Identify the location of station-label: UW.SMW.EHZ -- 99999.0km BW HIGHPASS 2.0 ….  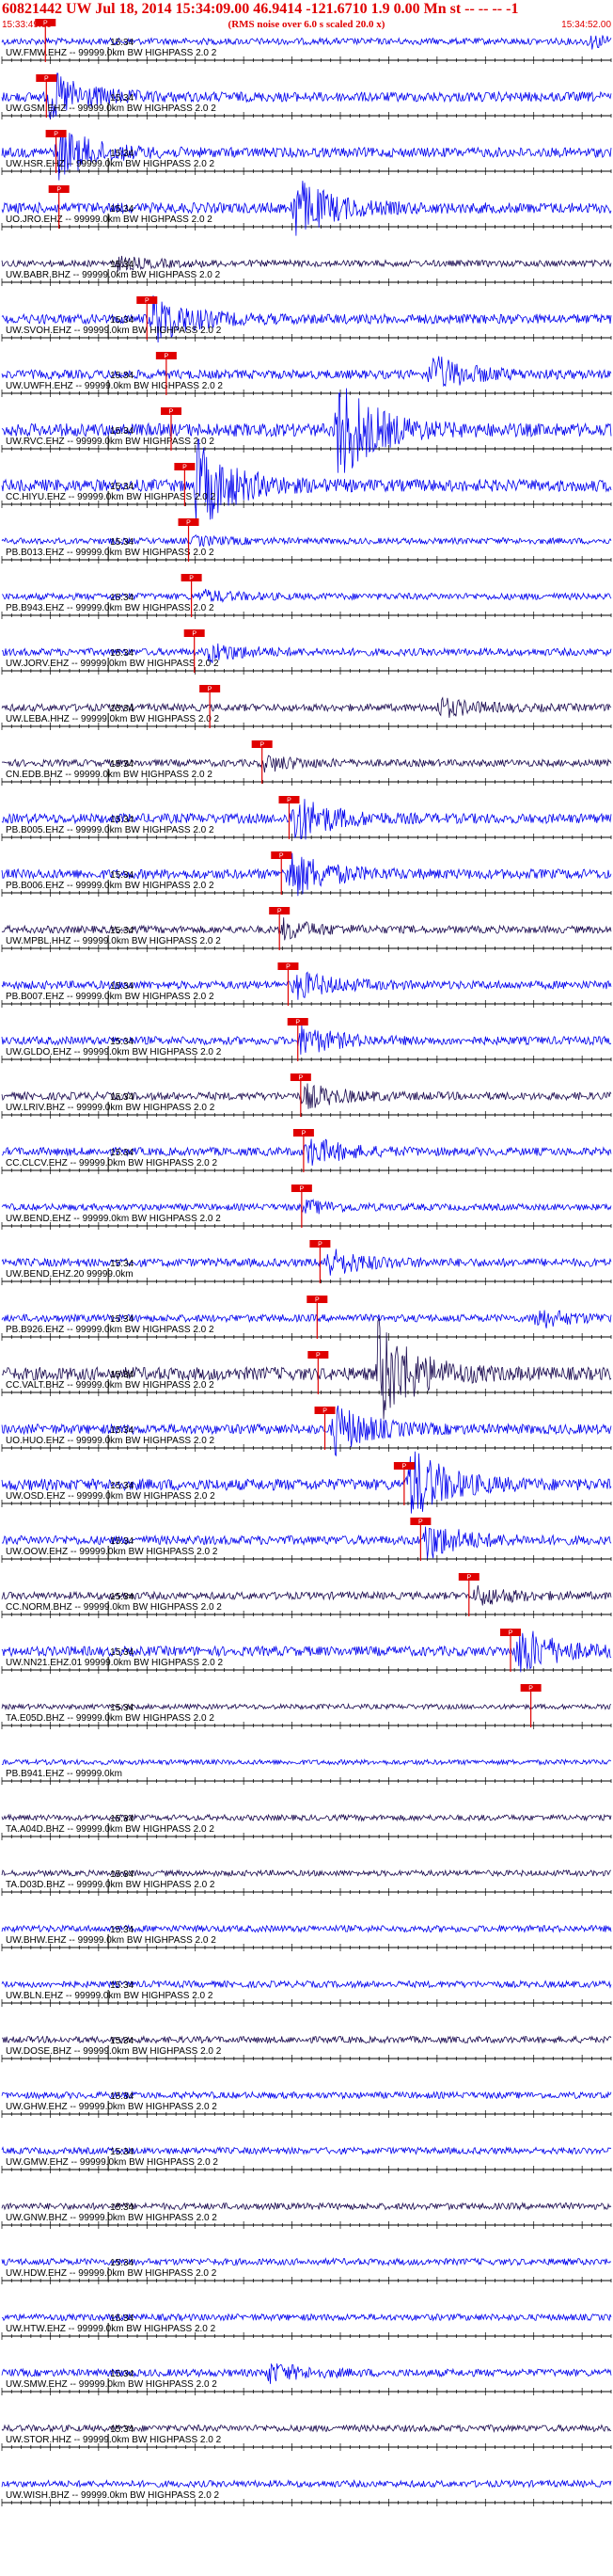
(111, 2385).